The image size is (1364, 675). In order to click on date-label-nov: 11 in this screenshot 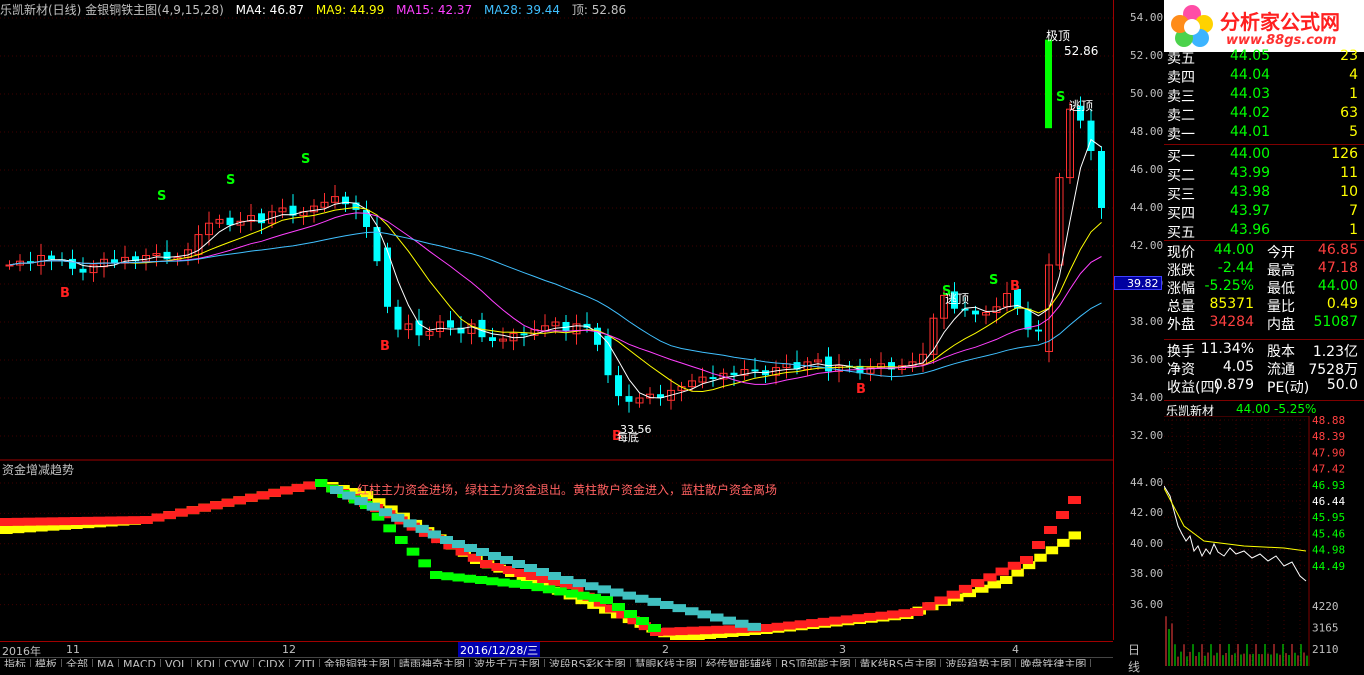, I will do `click(73, 649)`.